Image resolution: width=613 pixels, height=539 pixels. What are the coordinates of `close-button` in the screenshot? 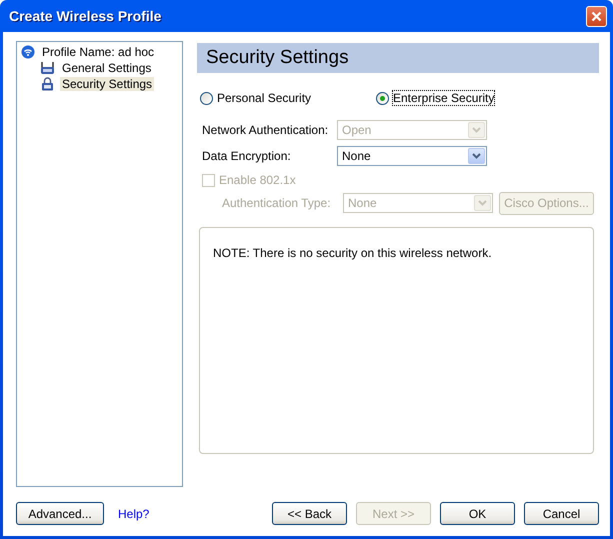 It's located at (596, 16).